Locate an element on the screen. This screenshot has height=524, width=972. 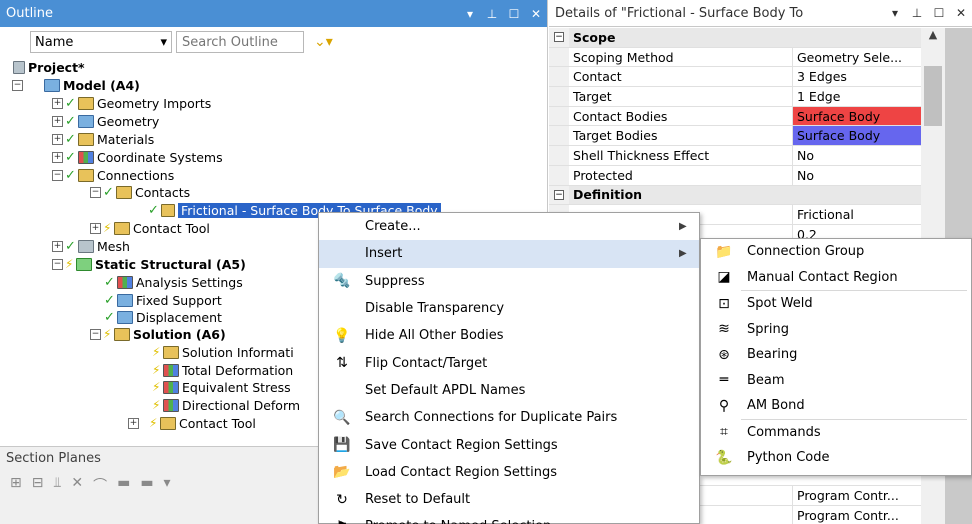
menu-item-suppress: 🔩 Suppress is located at coordinates (509, 281).